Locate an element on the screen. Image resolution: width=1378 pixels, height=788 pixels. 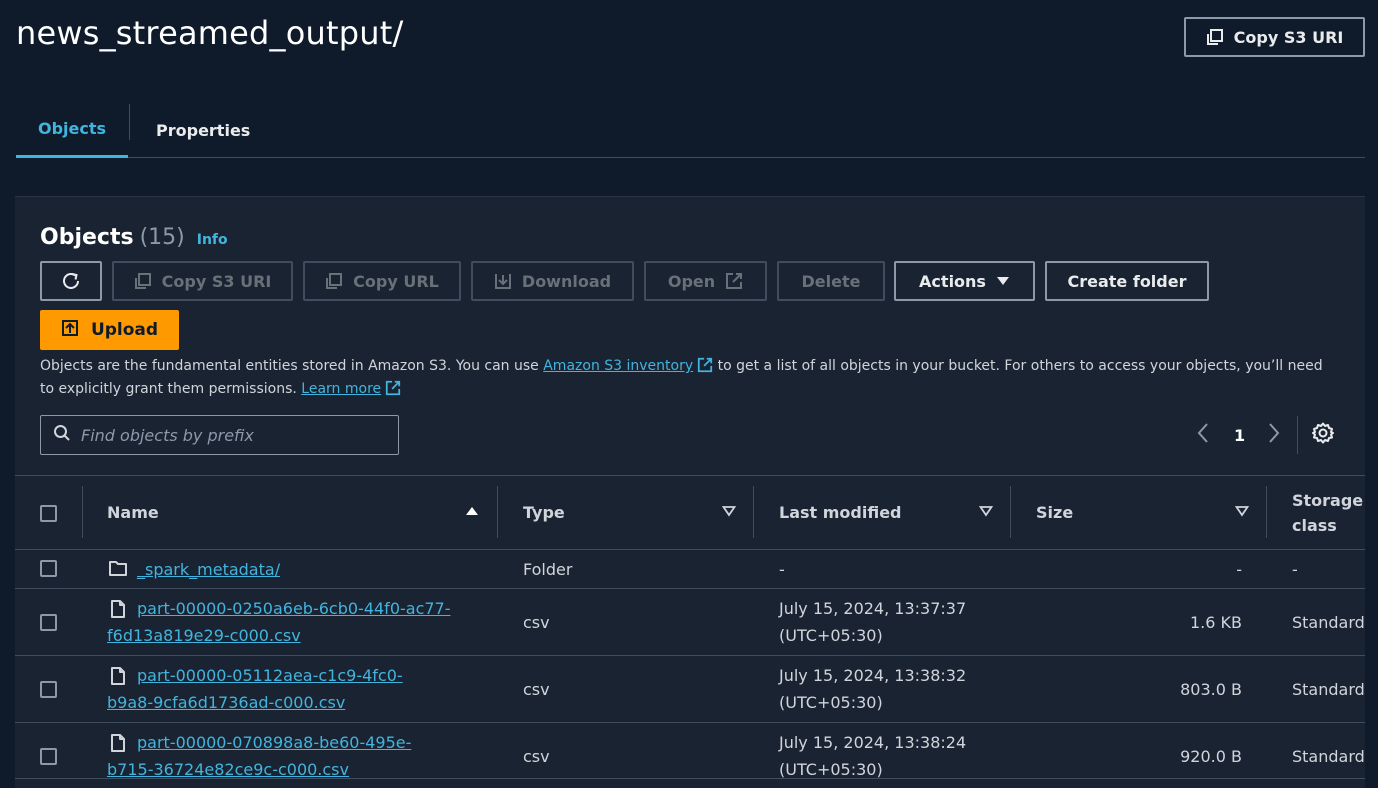
object-last-modified: July 15, 2024, 13:37:37 is located at coordinates (873, 608).